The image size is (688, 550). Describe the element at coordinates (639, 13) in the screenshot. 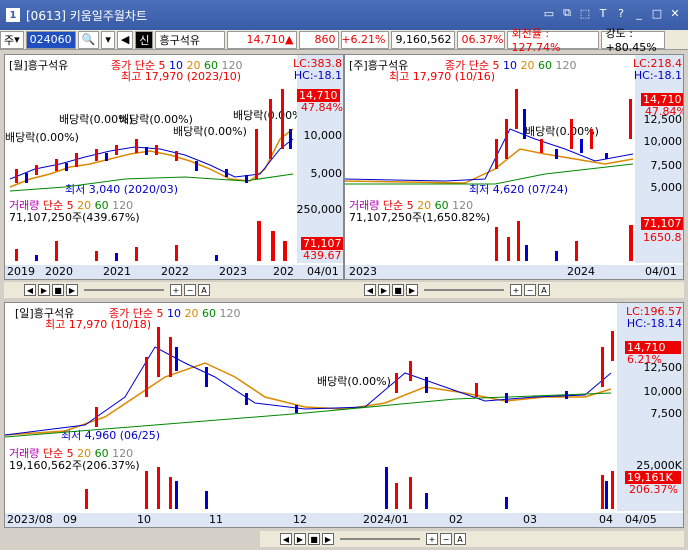

I see `minimize-icon: _` at that location.